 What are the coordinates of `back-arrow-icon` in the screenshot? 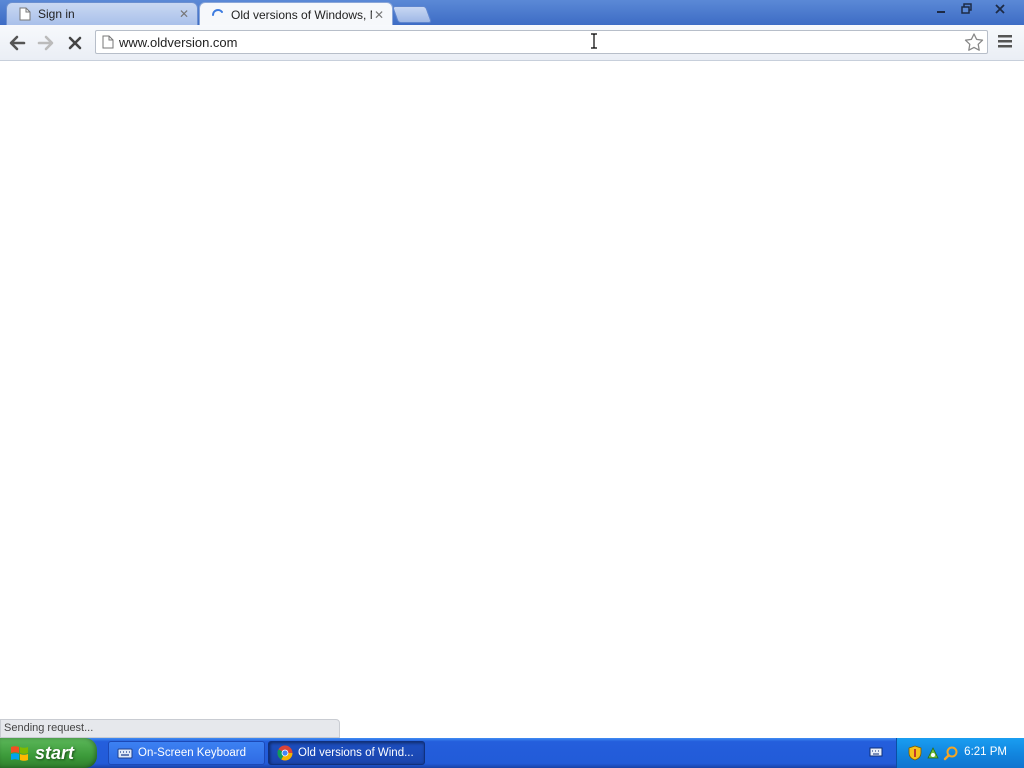 It's located at (17, 43).